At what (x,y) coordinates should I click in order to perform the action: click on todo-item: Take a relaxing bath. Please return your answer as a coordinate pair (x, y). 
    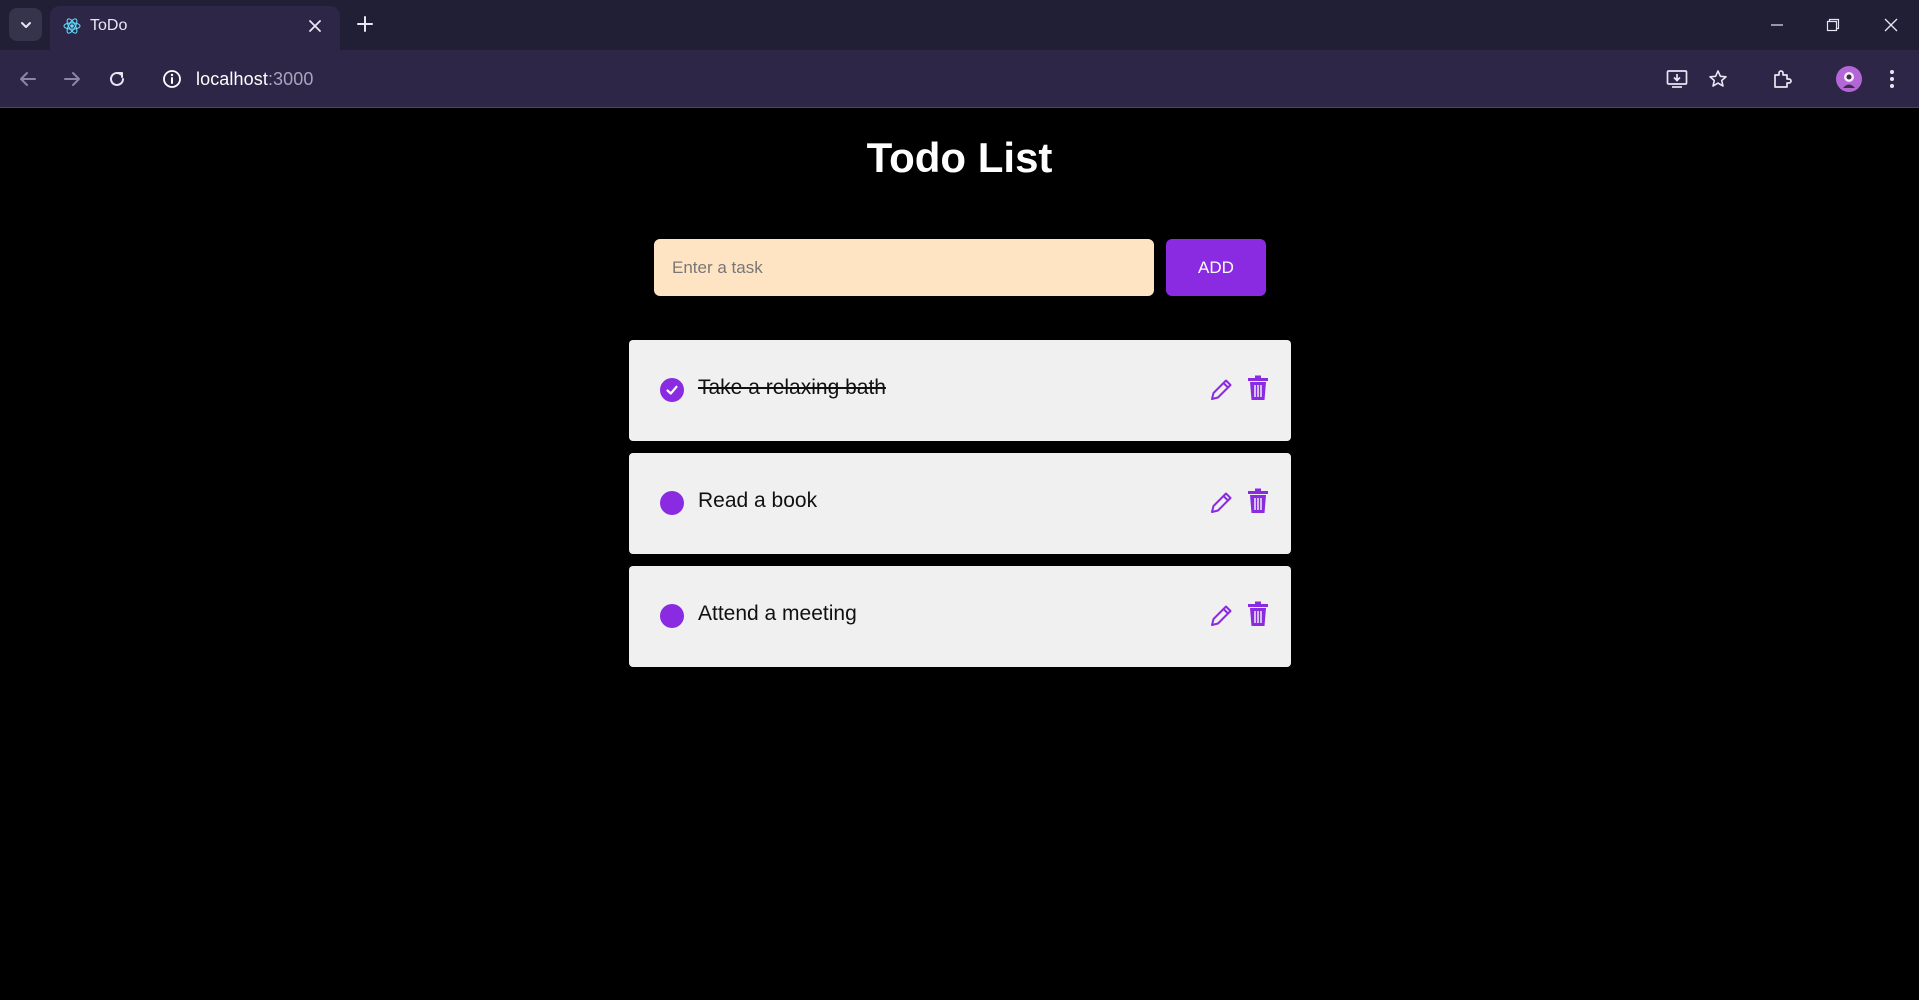
    Looking at the image, I should click on (960, 390).